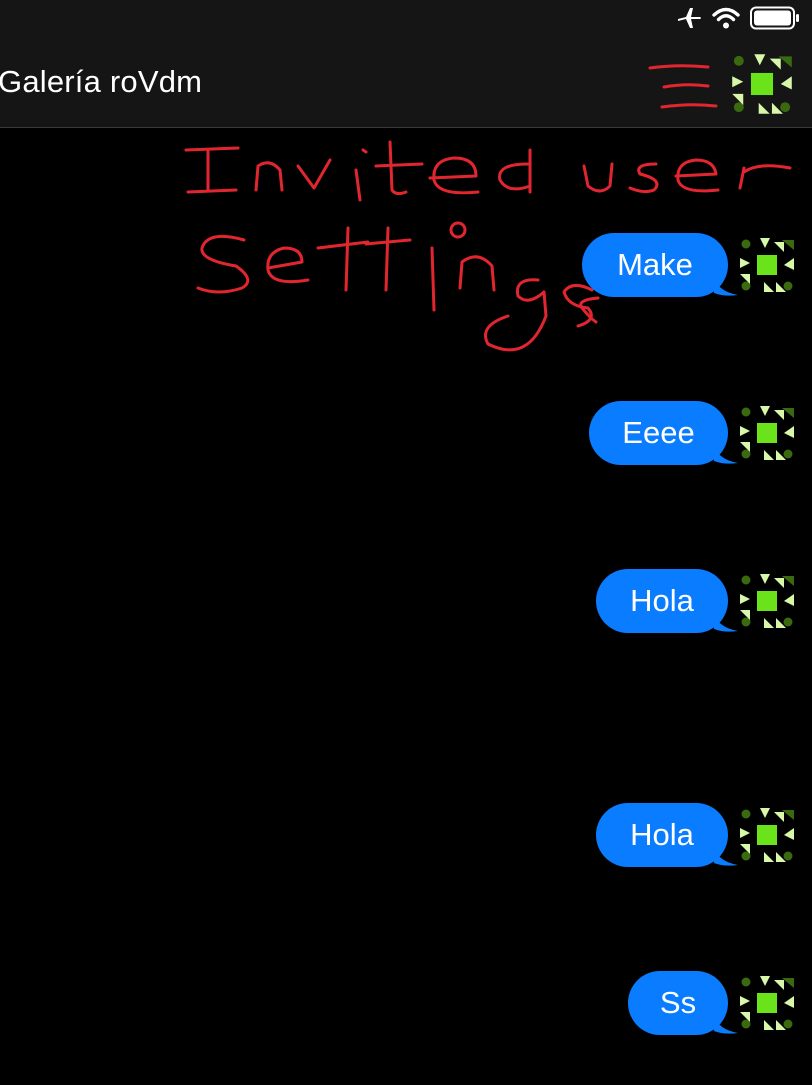 This screenshot has width=812, height=1085. Describe the element at coordinates (689, 20) in the screenshot. I see `airplane-icon` at that location.